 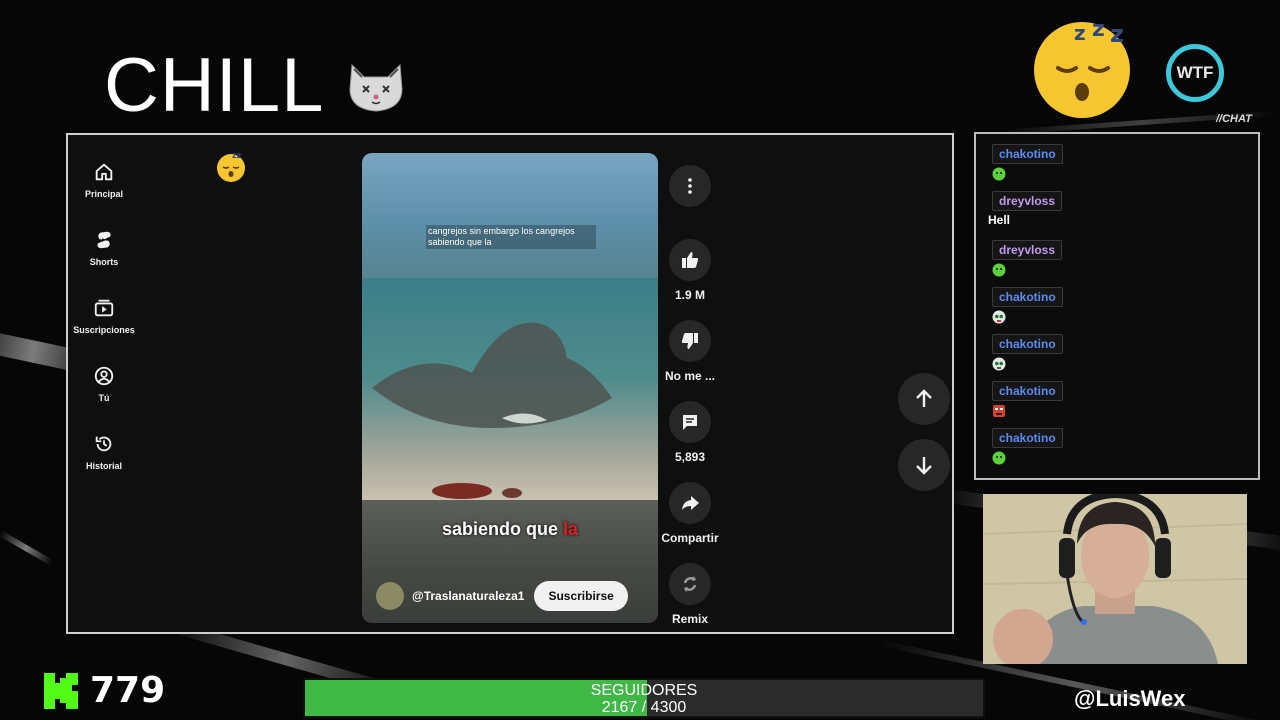 What do you see at coordinates (690, 584) in the screenshot?
I see `remix-icon` at bounding box center [690, 584].